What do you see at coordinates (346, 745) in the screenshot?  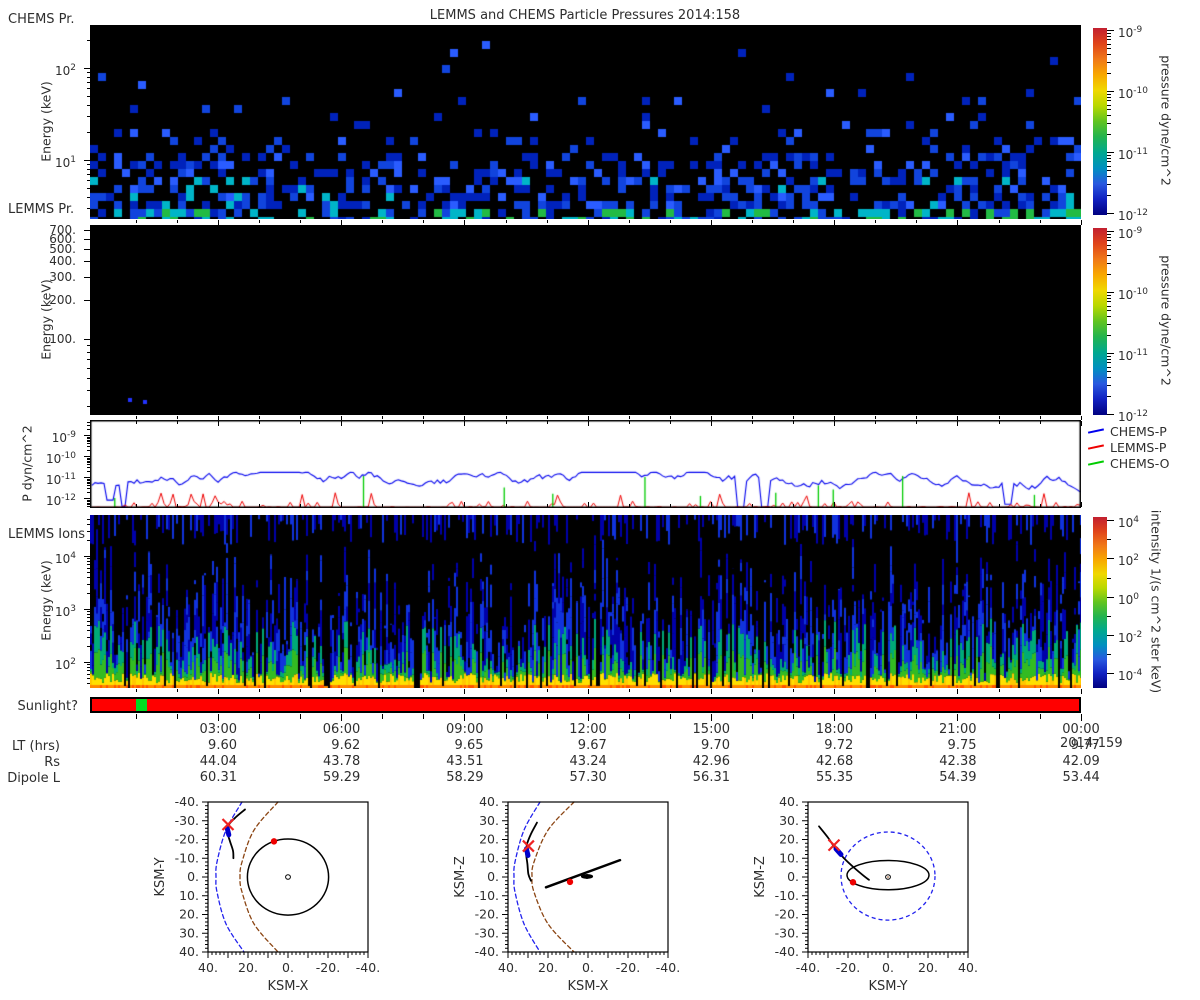 I see `lt-value: 9.62` at bounding box center [346, 745].